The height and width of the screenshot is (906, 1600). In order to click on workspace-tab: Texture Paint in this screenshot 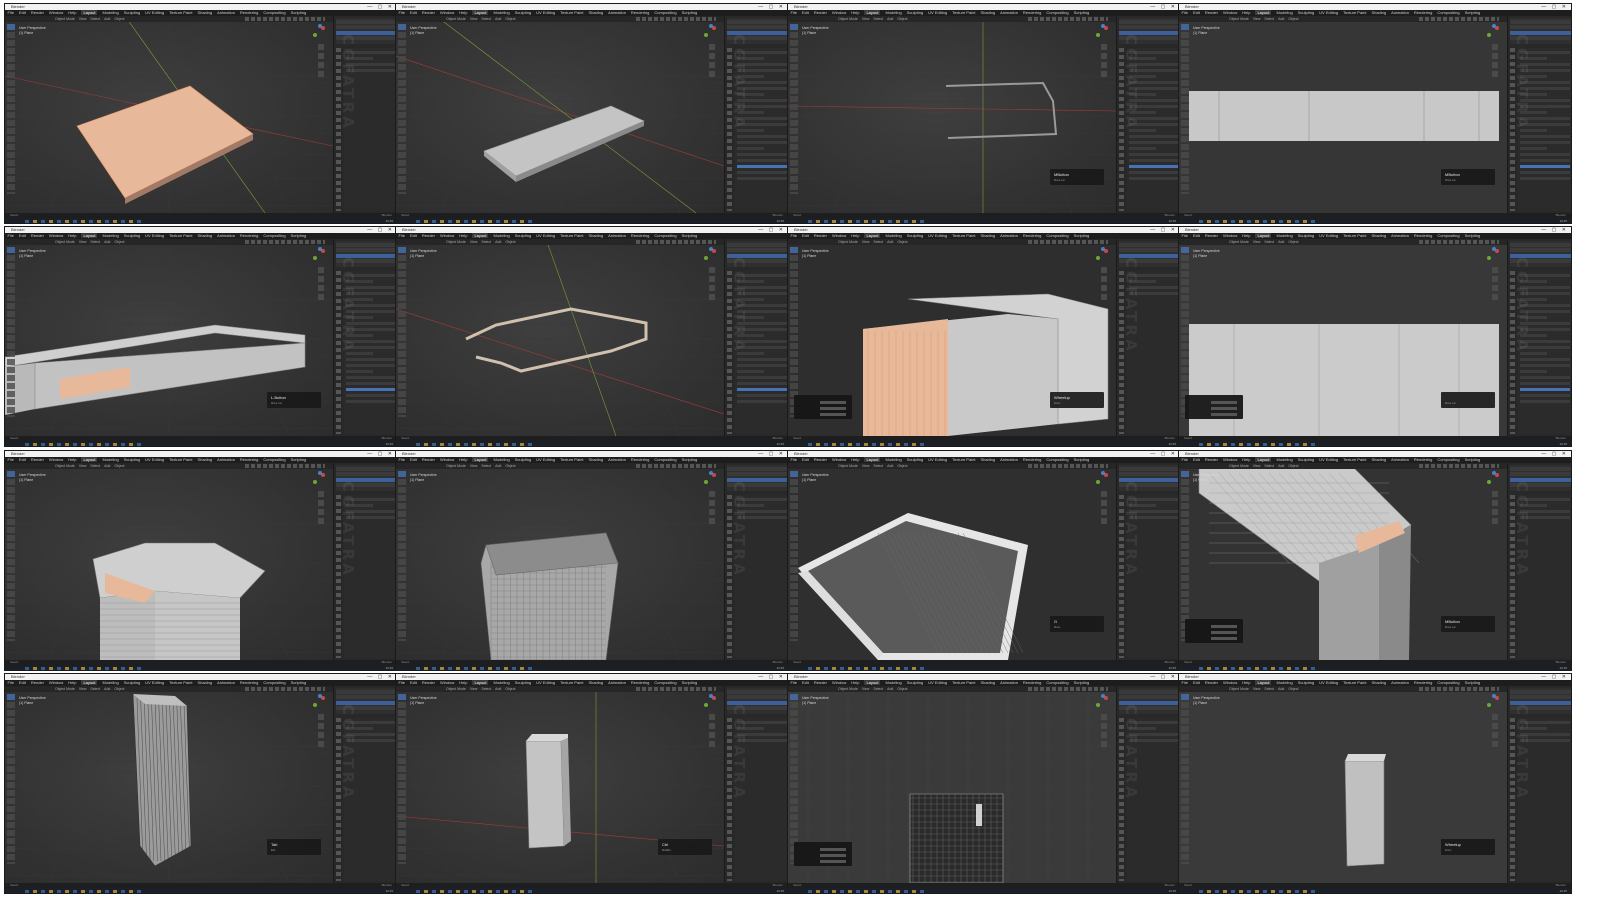, I will do `click(571, 682)`.